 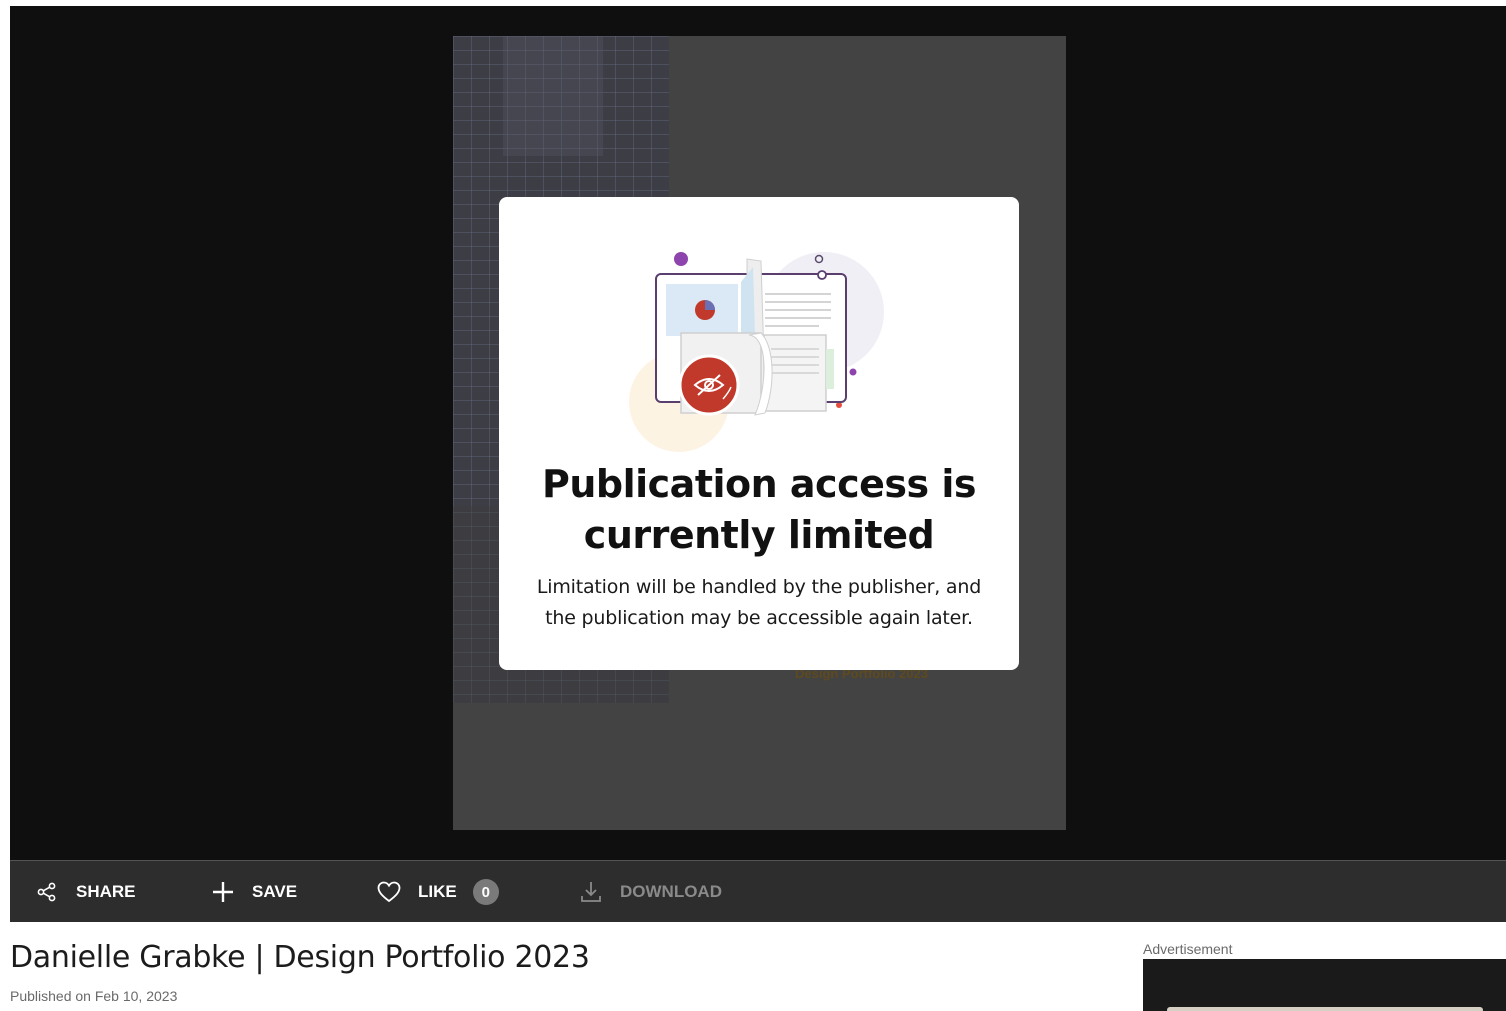 I want to click on document-shade, so click(x=553, y=96).